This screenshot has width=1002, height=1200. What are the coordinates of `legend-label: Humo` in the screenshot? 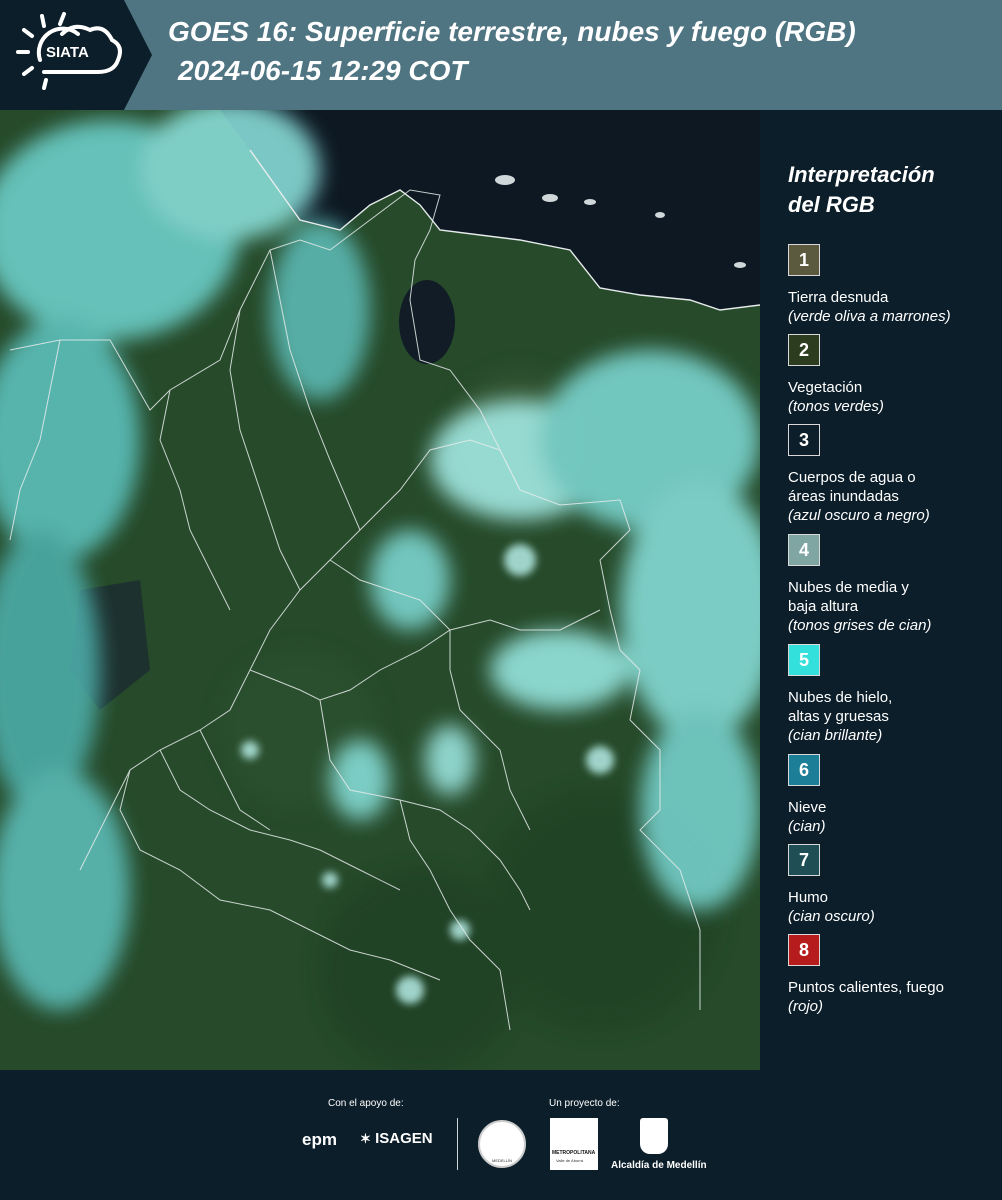 It's located at (808, 897).